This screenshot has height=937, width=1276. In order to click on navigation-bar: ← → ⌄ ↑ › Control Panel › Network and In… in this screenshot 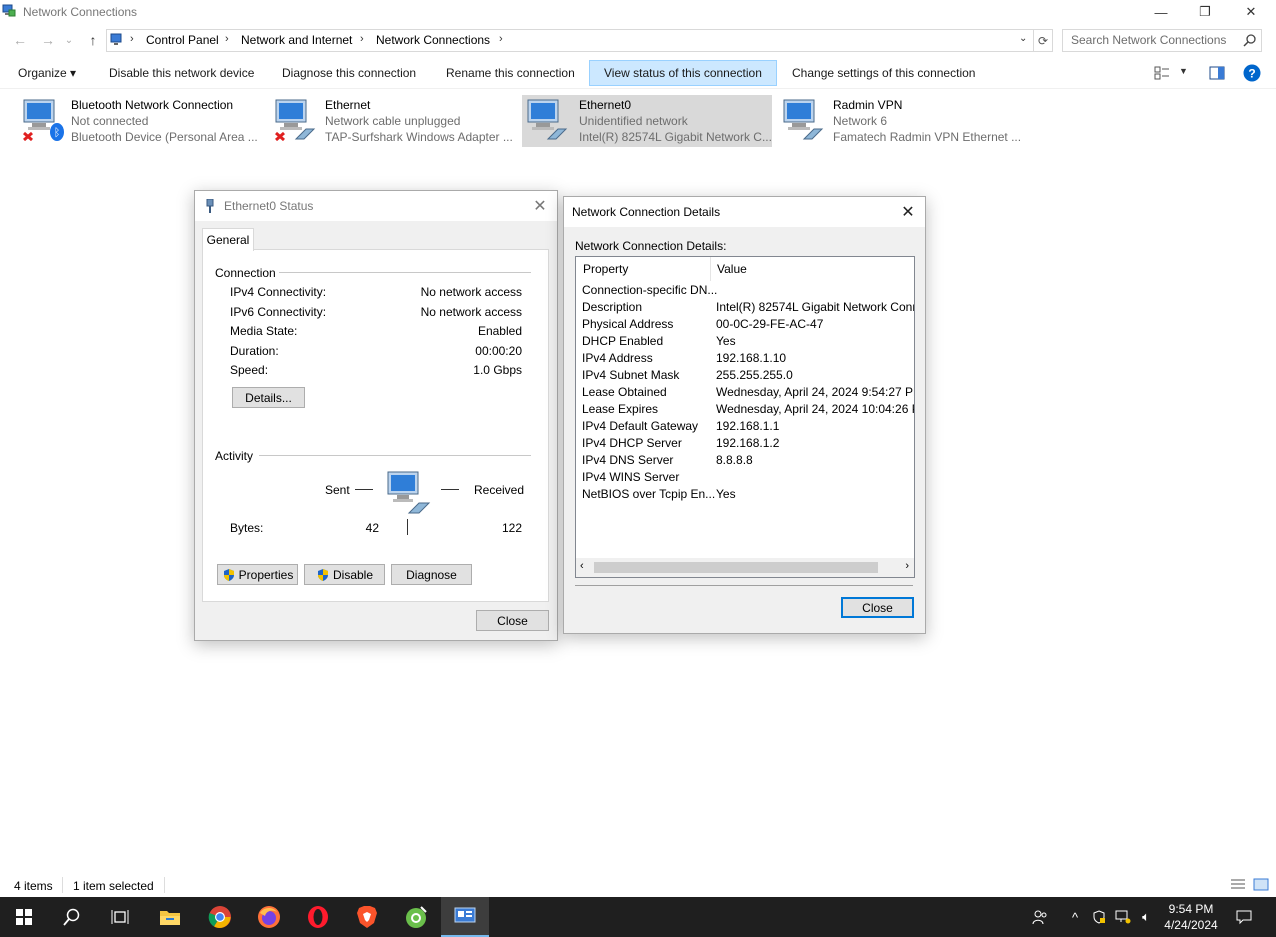, I will do `click(638, 40)`.